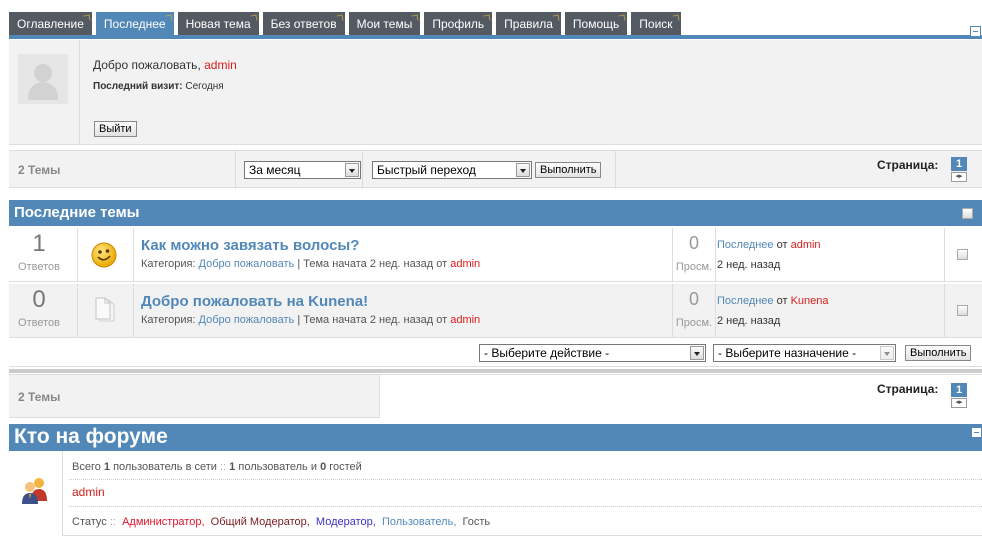  I want to click on last-visit-label: Последний визит:, so click(138, 86).